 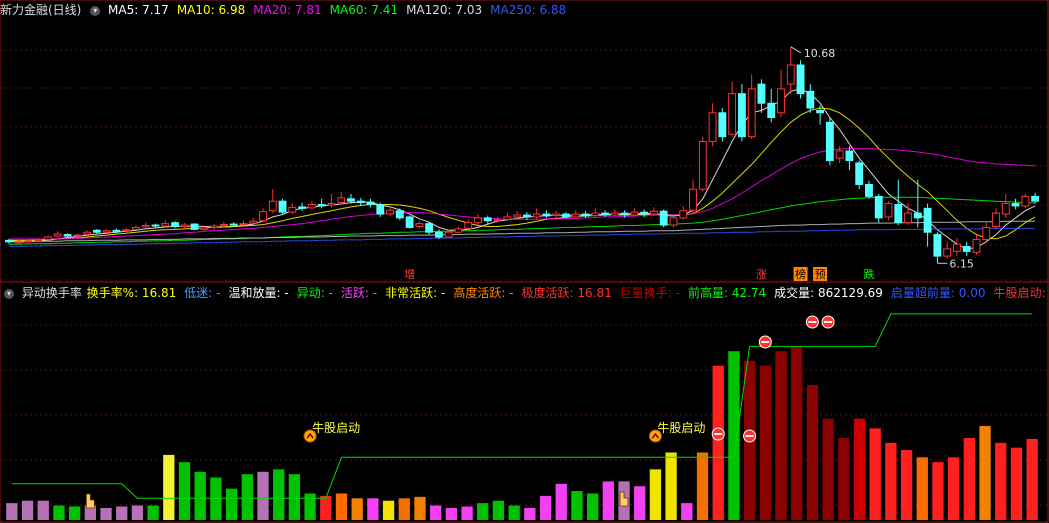 I want to click on tag-bang: 榜, so click(x=800, y=274).